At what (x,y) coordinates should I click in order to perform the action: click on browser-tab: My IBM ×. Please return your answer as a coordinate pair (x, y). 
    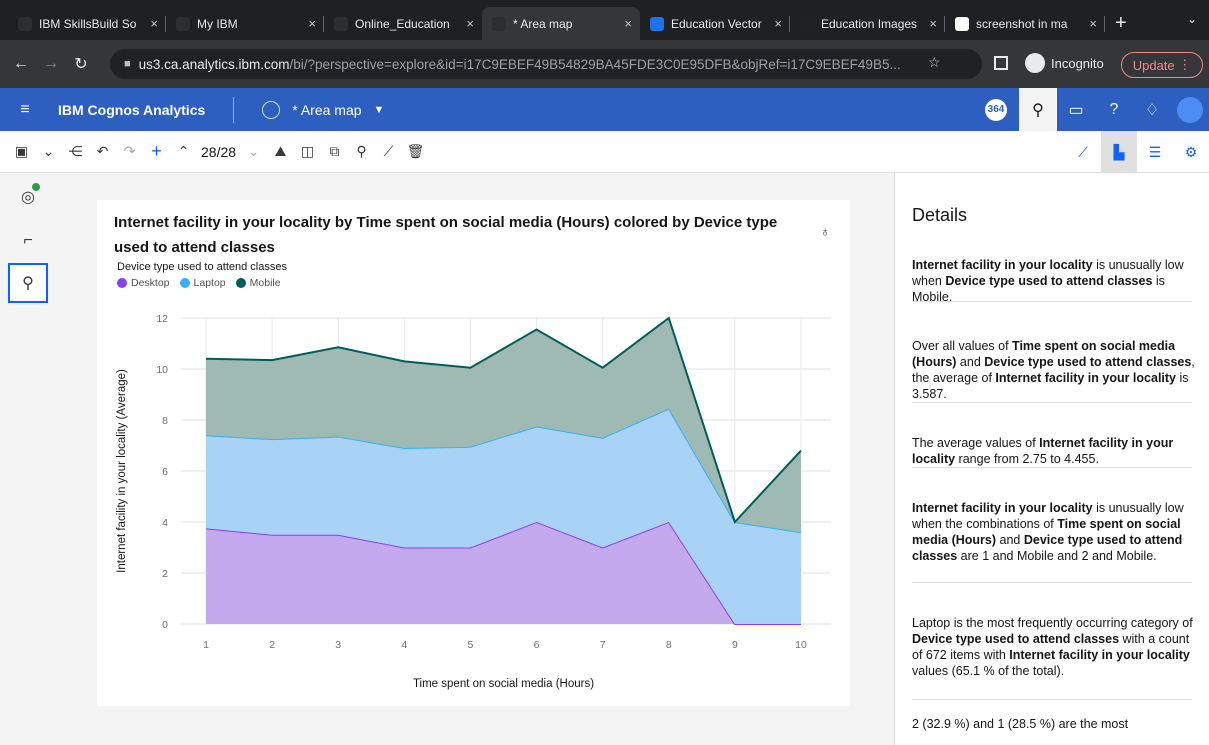
    Looking at the image, I should click on (245, 23).